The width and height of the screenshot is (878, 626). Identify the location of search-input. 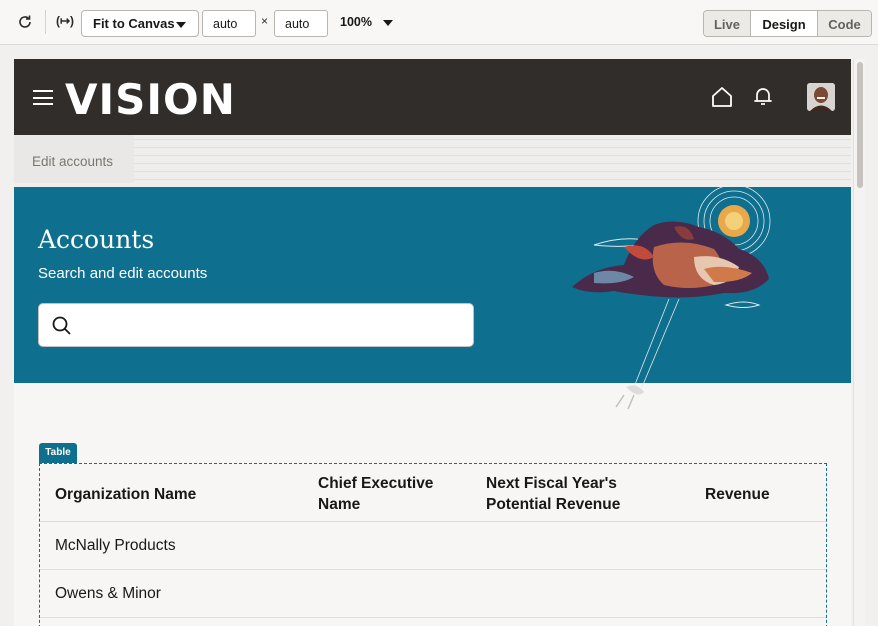
(256, 325).